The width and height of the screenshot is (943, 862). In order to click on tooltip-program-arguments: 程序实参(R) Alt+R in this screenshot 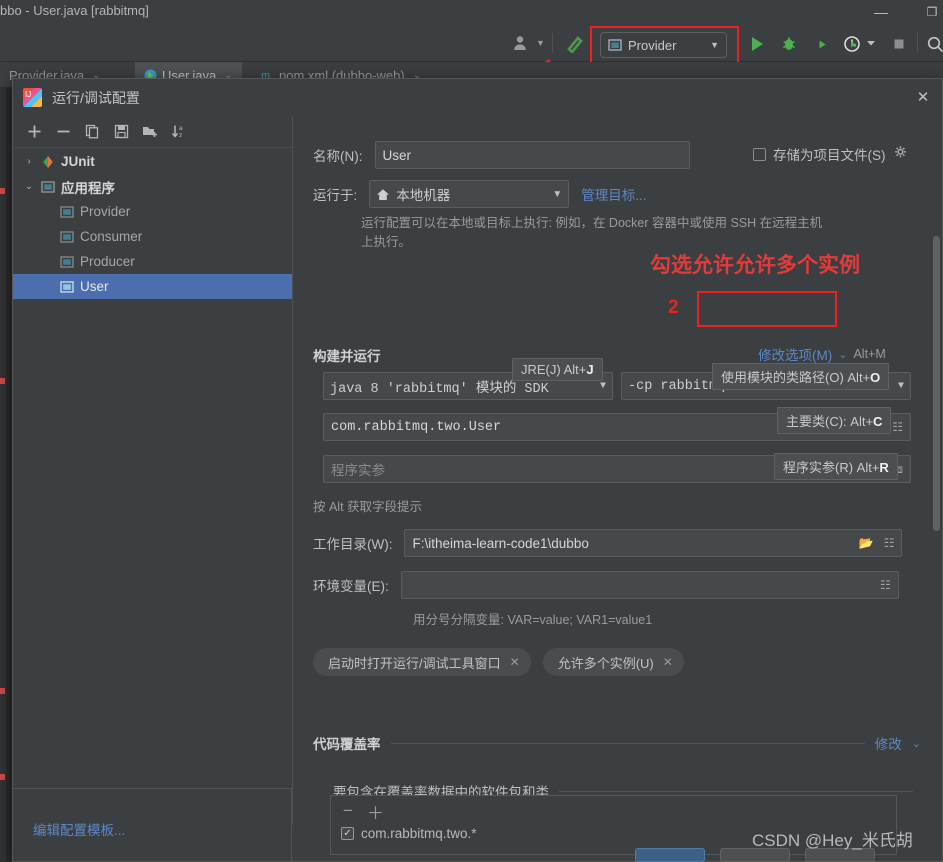, I will do `click(836, 466)`.